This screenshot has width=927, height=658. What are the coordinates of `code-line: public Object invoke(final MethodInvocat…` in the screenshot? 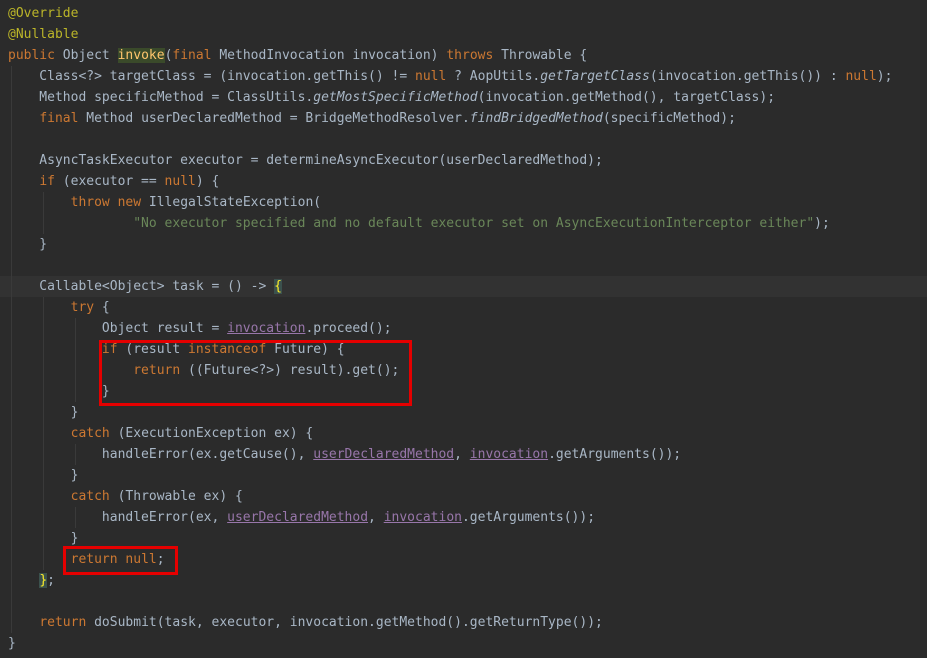 It's located at (297, 55).